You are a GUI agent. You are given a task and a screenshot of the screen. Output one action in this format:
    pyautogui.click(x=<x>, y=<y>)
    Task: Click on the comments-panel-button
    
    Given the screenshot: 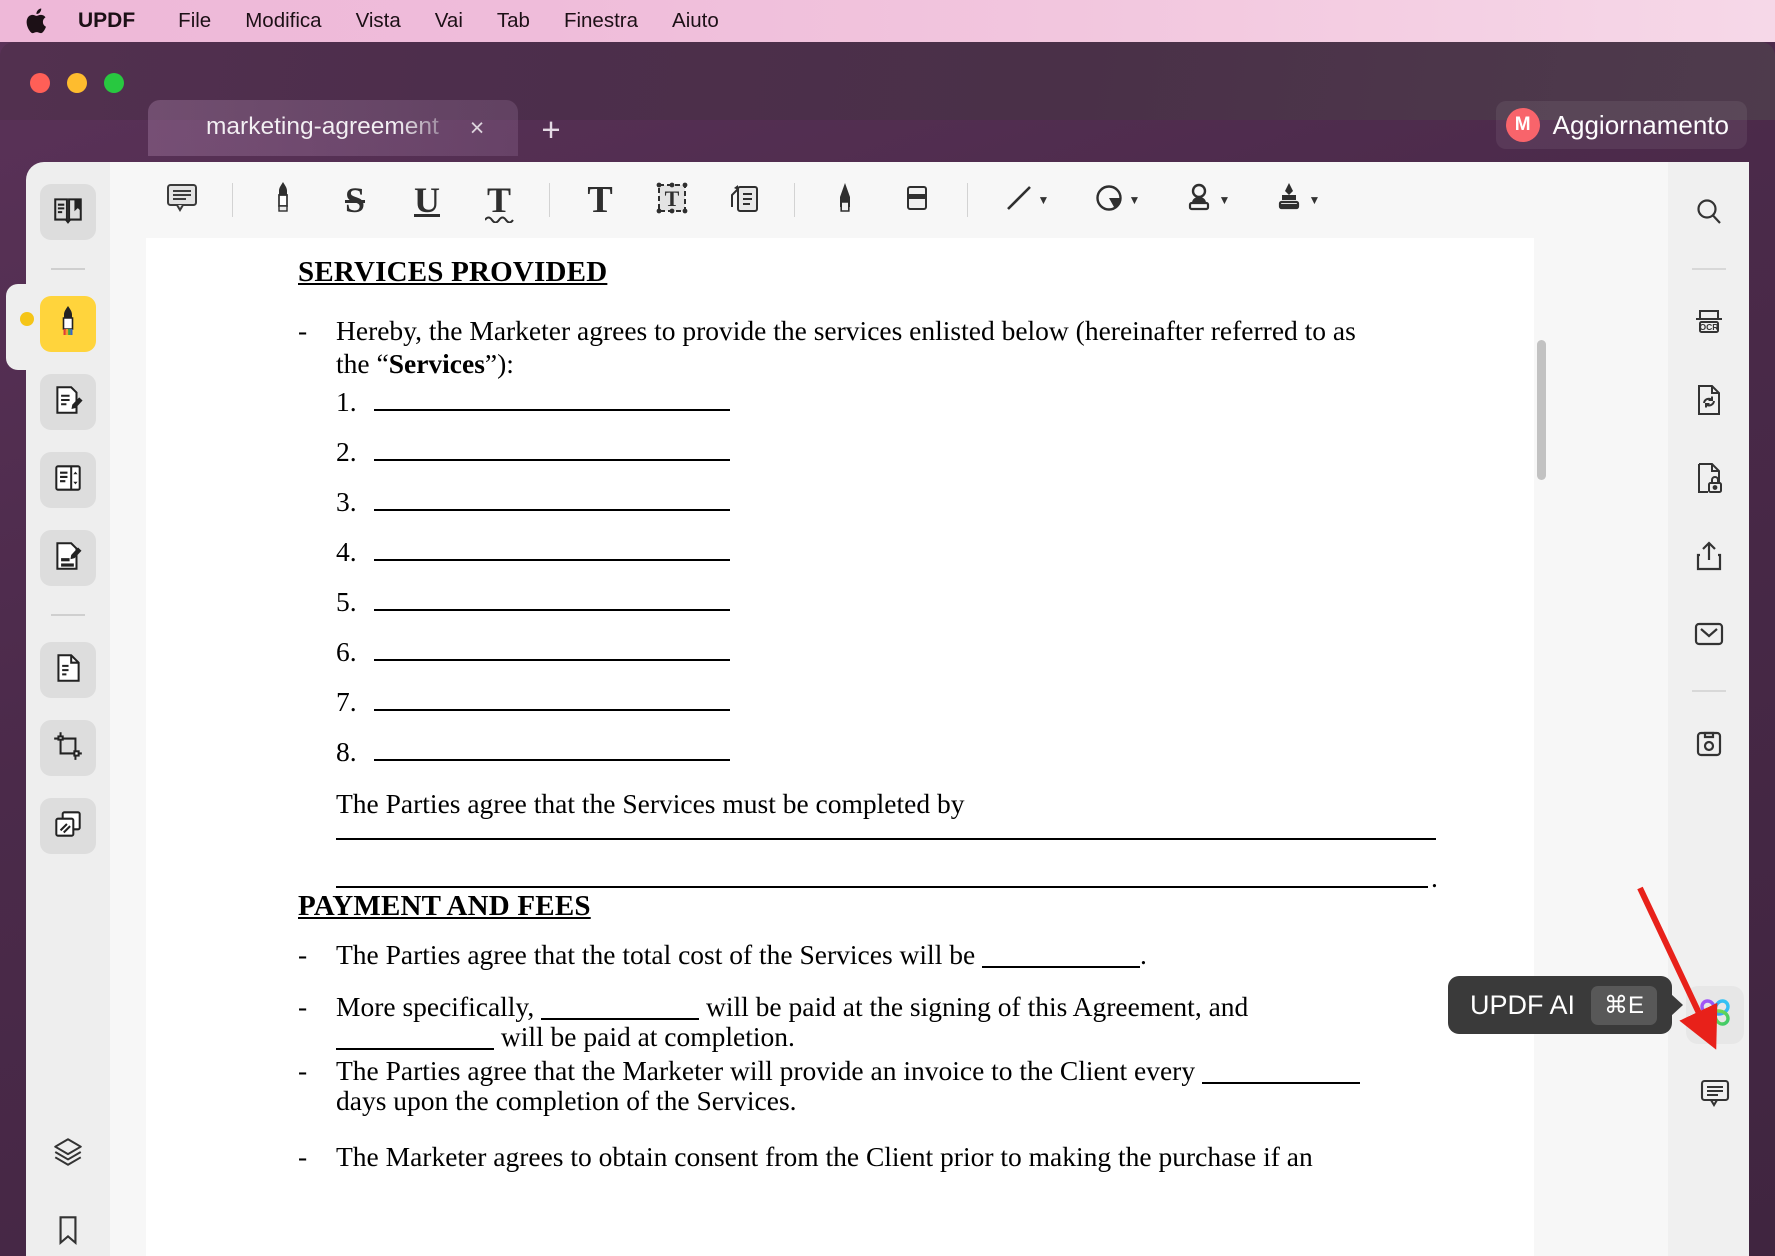 What is the action you would take?
    pyautogui.click(x=1715, y=1095)
    